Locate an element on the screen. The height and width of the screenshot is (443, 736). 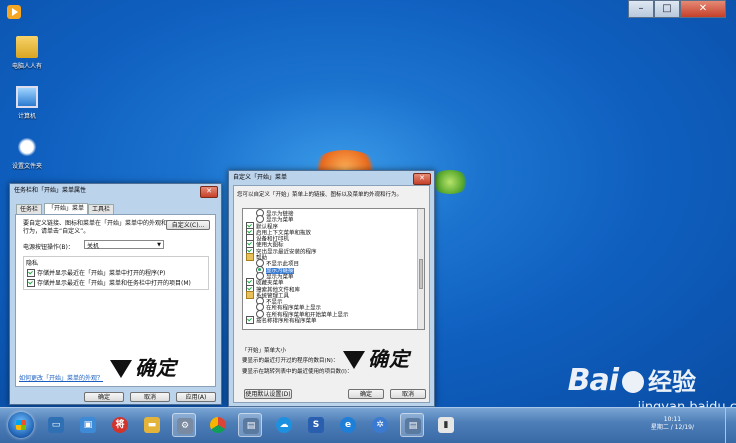
taskbar-window-2: ▤ is located at coordinates (412, 425).